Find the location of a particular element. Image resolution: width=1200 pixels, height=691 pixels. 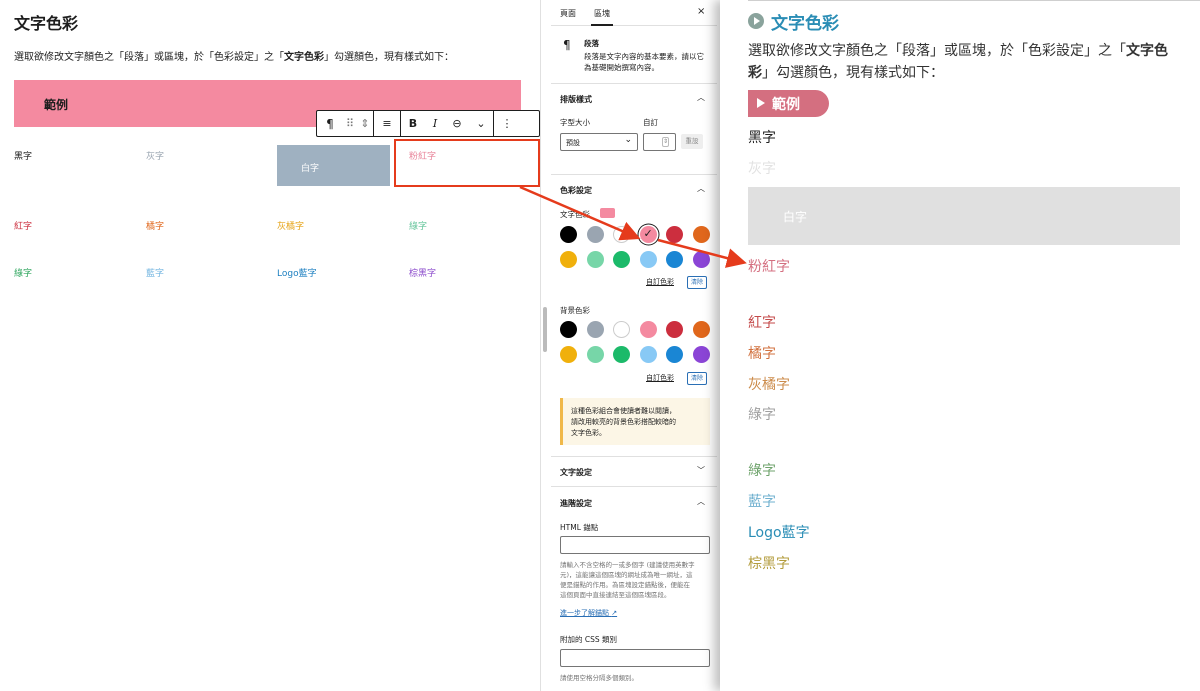

annotation-arrows is located at coordinates (633, 226).